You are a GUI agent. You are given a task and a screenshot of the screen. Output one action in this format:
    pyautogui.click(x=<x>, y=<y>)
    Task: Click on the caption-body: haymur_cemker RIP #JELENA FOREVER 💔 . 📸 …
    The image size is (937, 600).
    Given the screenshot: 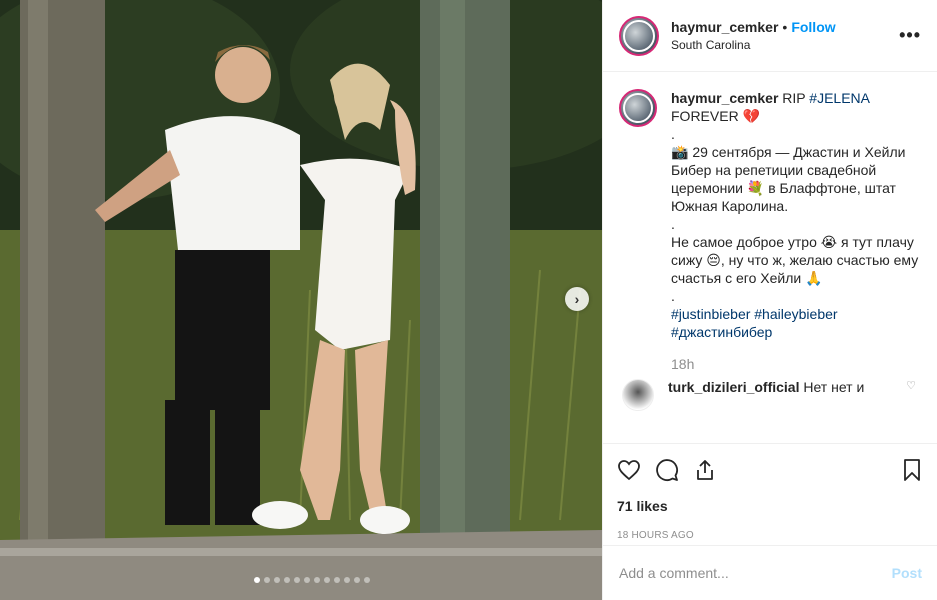 What is the action you would take?
    pyautogui.click(x=796, y=231)
    